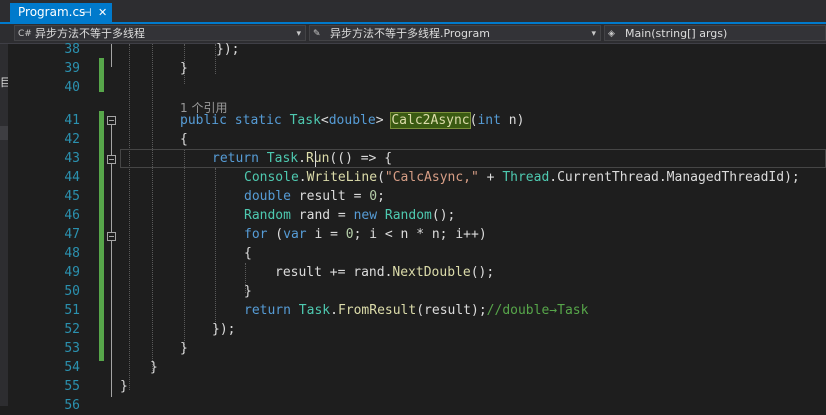 The image size is (826, 415). Describe the element at coordinates (326, 234) in the screenshot. I see `code-token: i =` at that location.